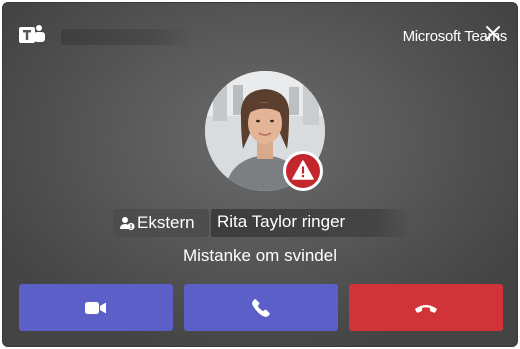  Describe the element at coordinates (281, 221) in the screenshot. I see `caller-ringing-text: Rita Taylor ringer` at that location.